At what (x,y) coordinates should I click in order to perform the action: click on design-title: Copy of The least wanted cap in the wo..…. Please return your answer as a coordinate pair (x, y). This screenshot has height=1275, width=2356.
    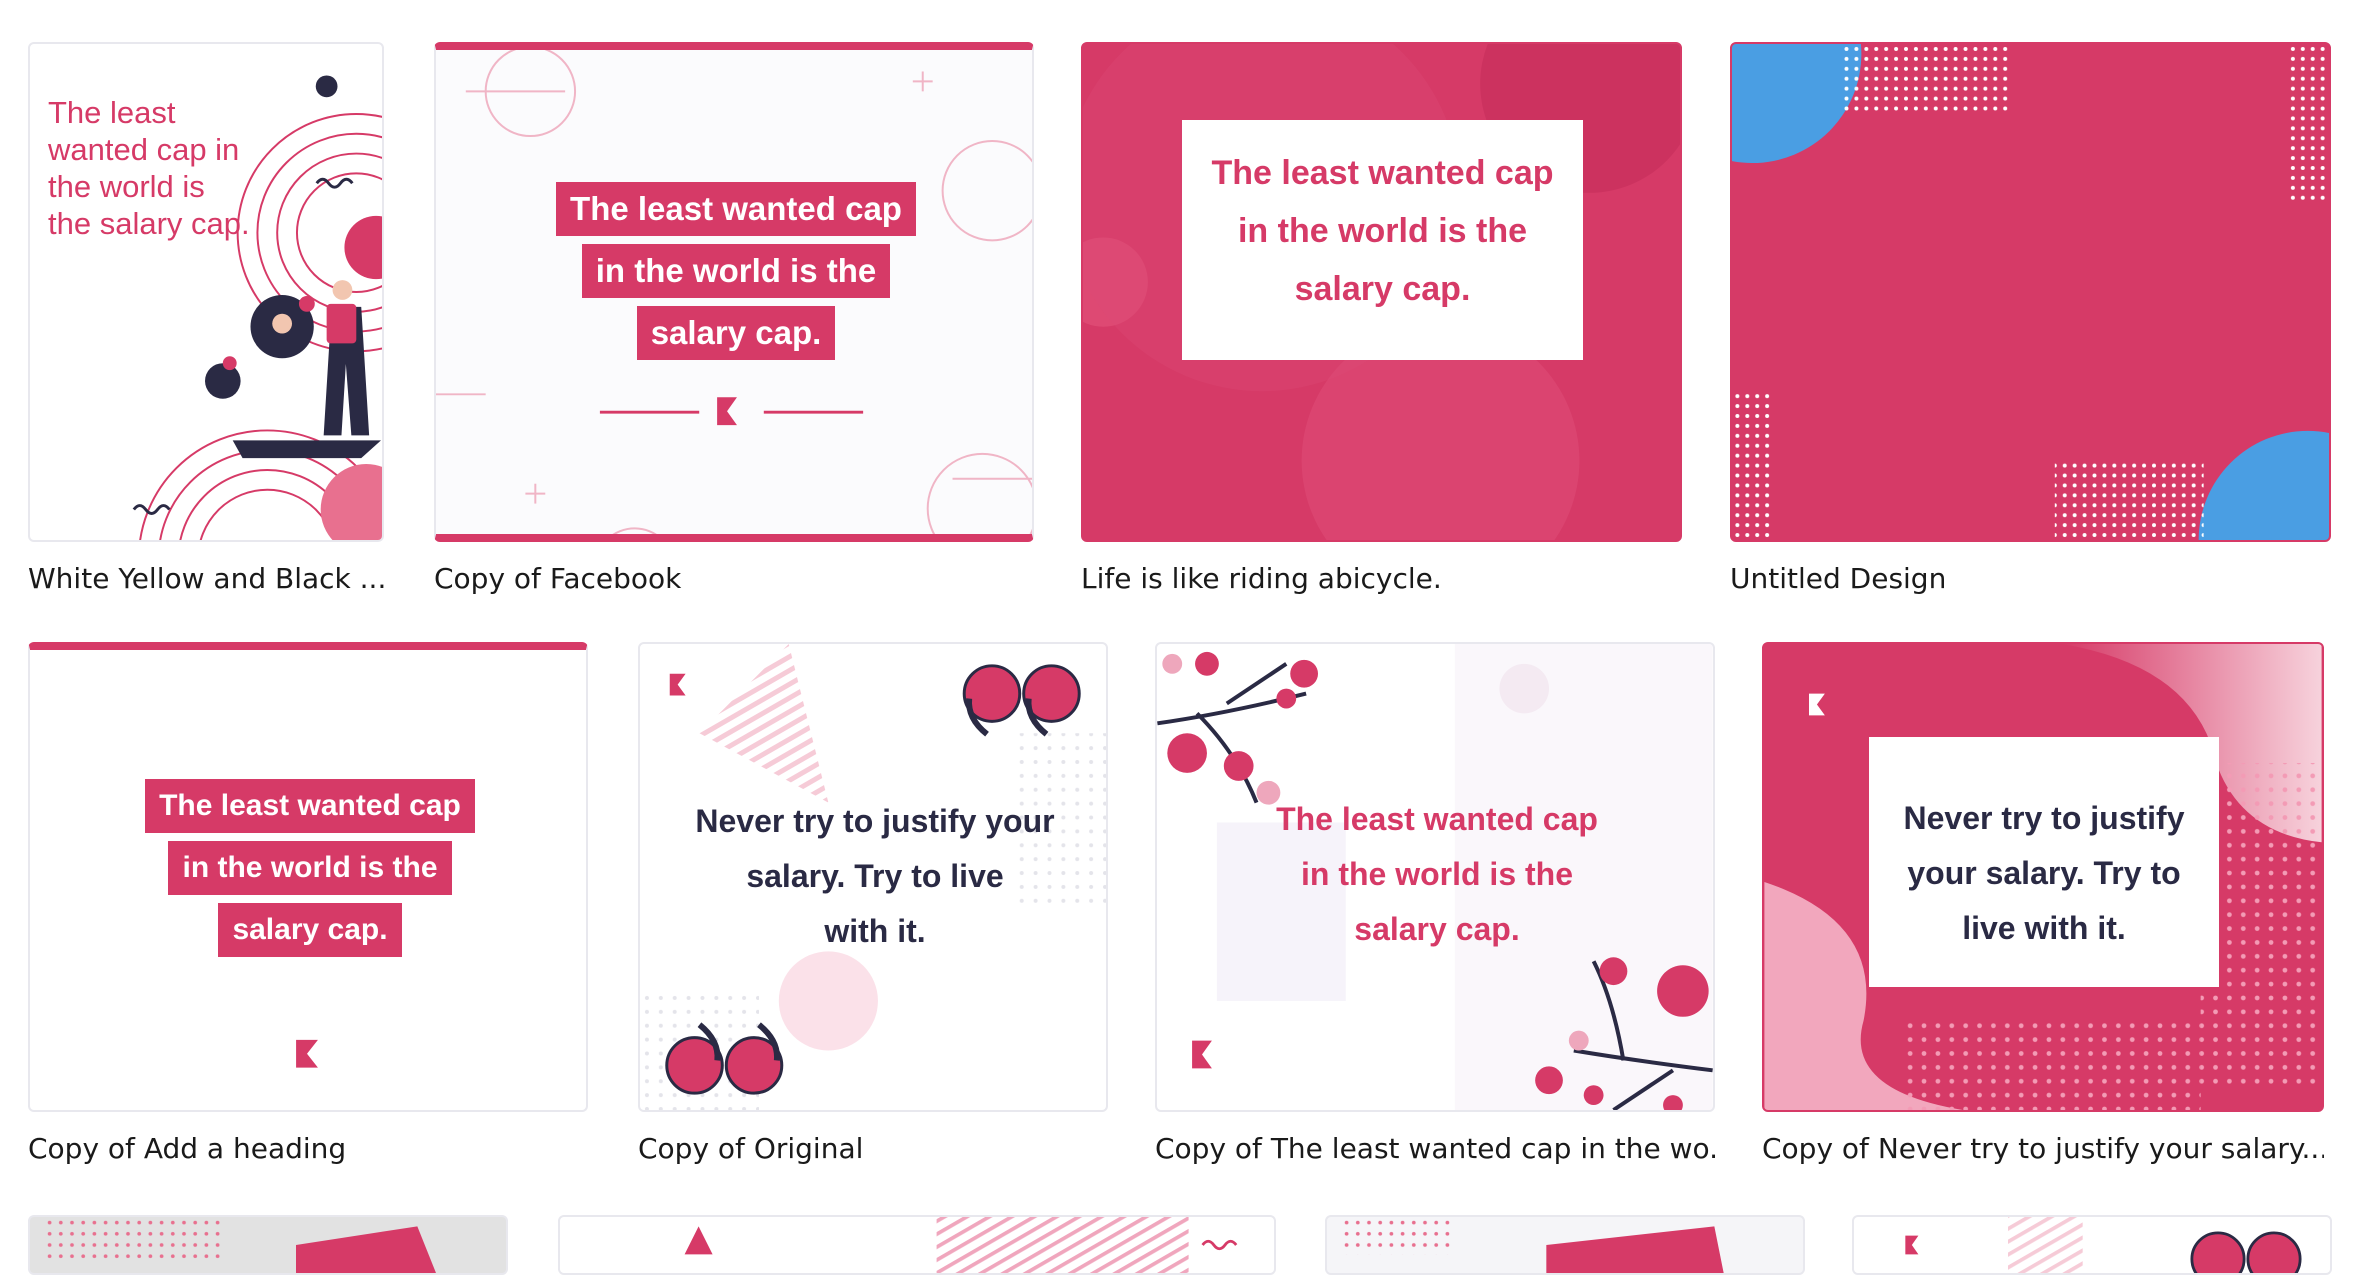
    Looking at the image, I should click on (1435, 1148).